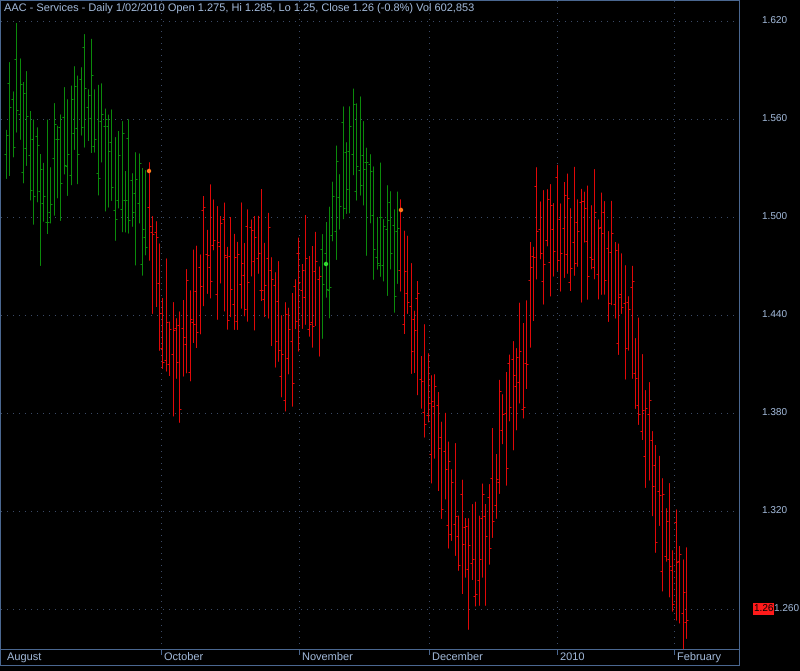 This screenshot has height=671, width=800. What do you see at coordinates (457, 657) in the screenshot?
I see `time-axis-label: December` at bounding box center [457, 657].